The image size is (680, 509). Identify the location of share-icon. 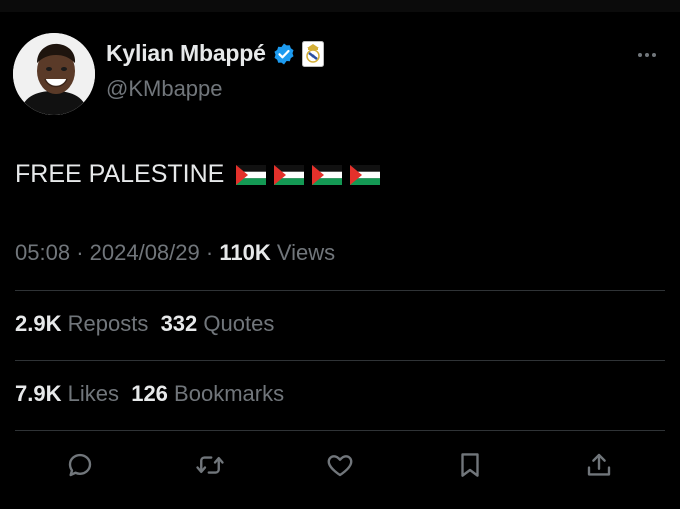
(599, 464).